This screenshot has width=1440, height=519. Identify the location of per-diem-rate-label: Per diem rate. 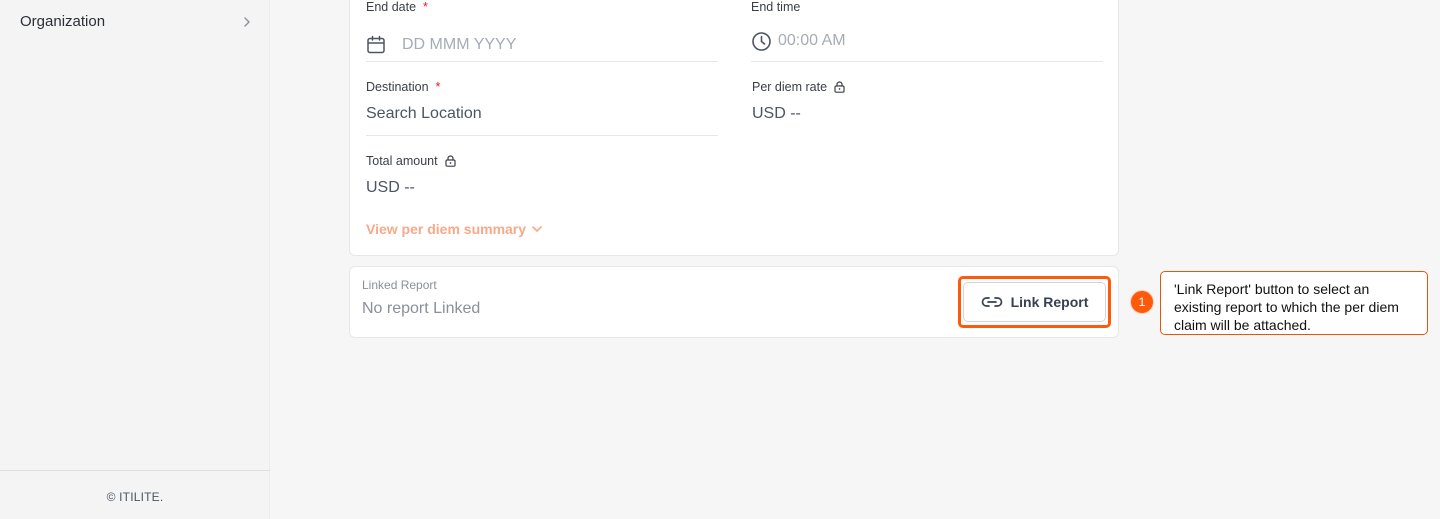
(790, 87).